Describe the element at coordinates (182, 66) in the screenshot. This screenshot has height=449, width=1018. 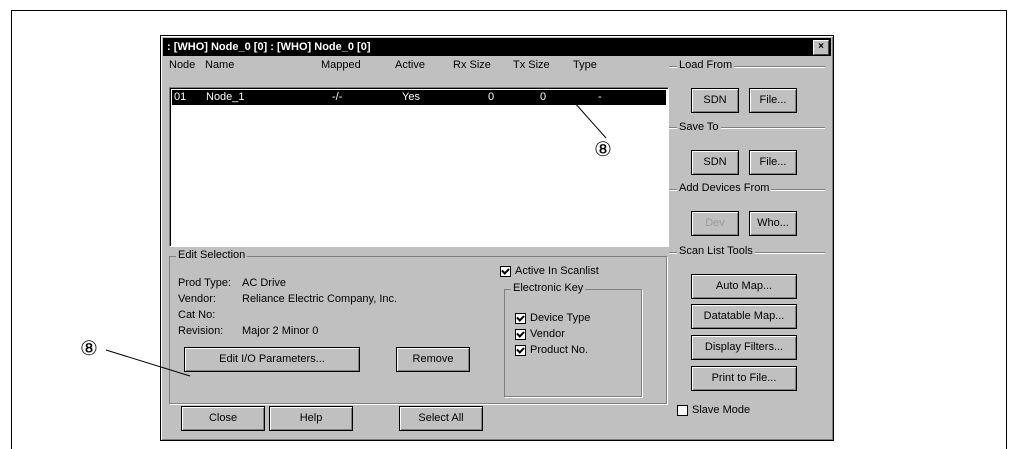
I see `col-header-node: Node` at that location.